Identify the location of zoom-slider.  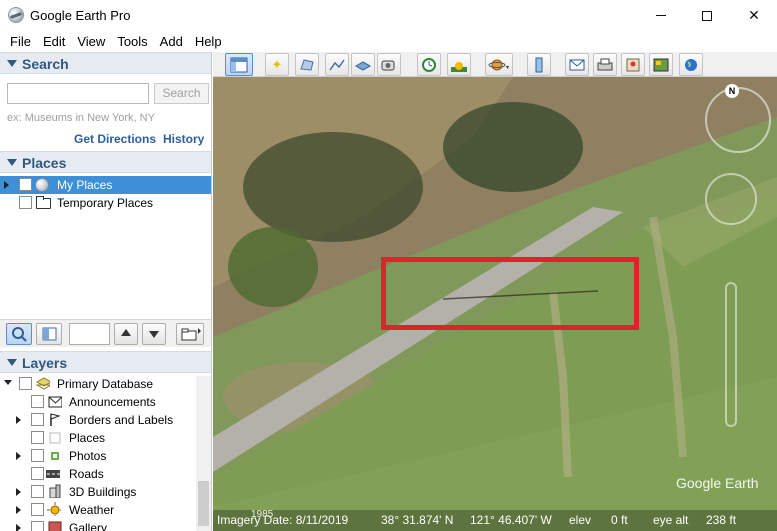
(731, 354).